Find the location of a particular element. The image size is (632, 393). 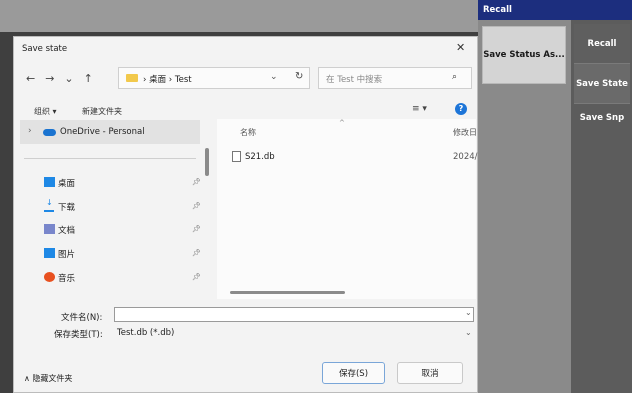

column-header-modified: 修改日 is located at coordinates (465, 132).